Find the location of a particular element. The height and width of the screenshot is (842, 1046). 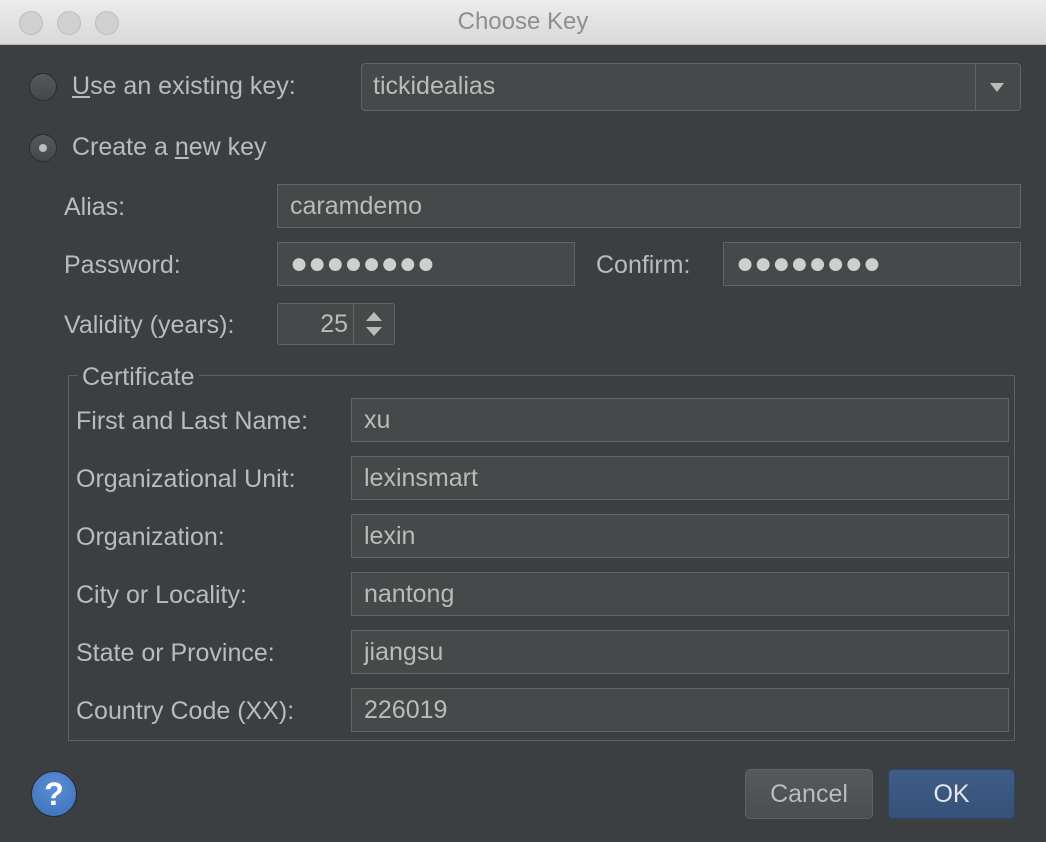

alias-label: Alias: is located at coordinates (95, 207).